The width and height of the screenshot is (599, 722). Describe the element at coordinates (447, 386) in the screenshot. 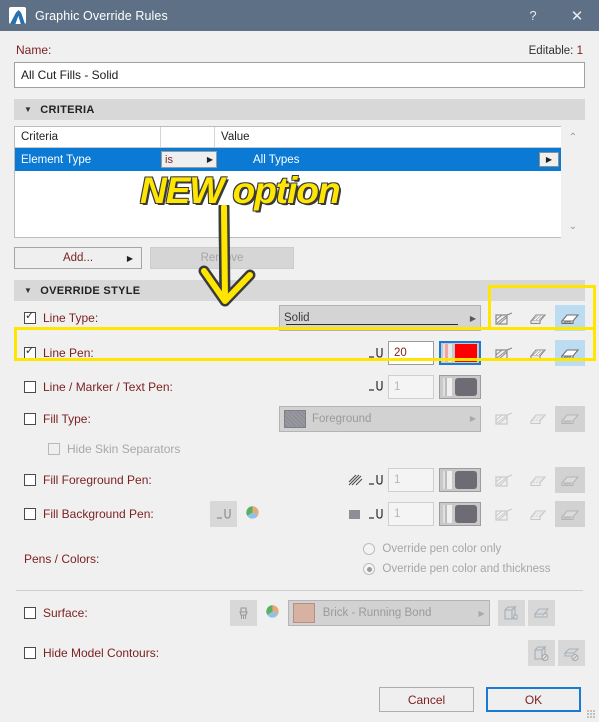

I see `pen-gradient-bar` at that location.